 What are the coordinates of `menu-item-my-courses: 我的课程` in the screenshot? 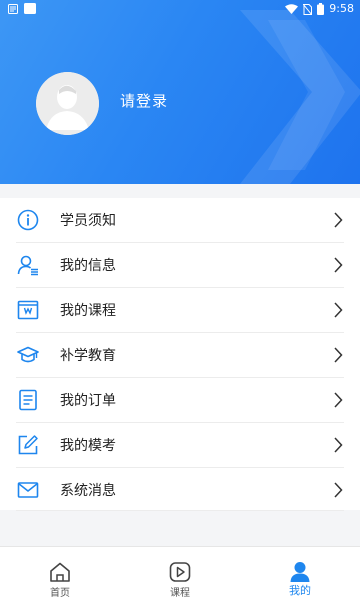 It's located at (180, 310).